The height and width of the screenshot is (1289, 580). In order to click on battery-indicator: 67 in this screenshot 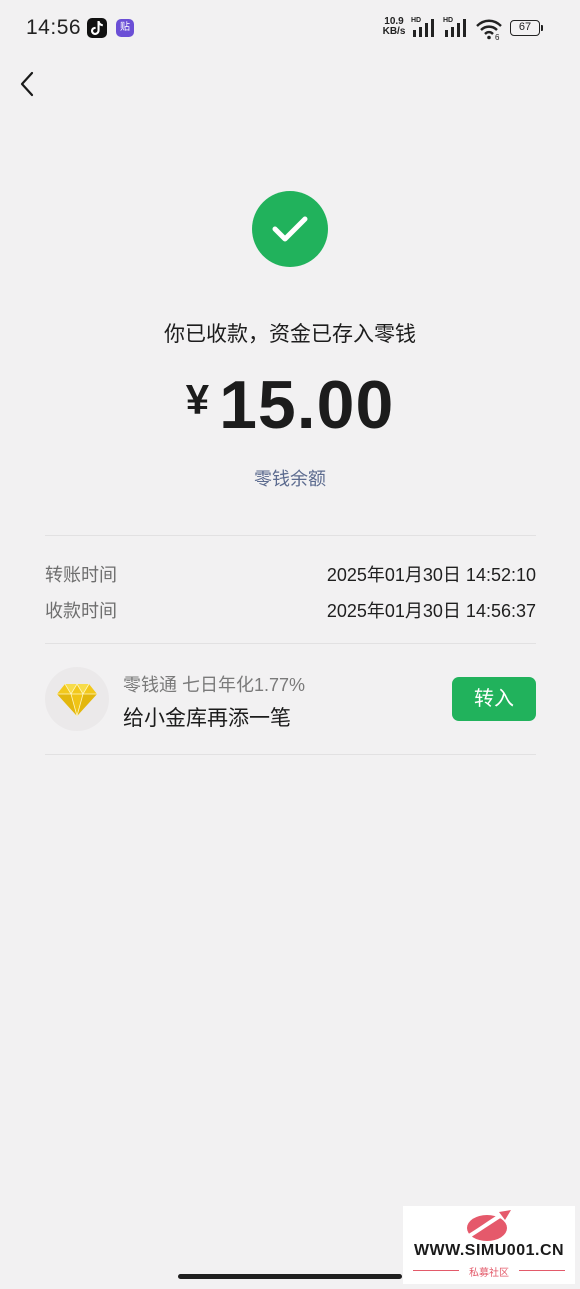, I will do `click(525, 28)`.